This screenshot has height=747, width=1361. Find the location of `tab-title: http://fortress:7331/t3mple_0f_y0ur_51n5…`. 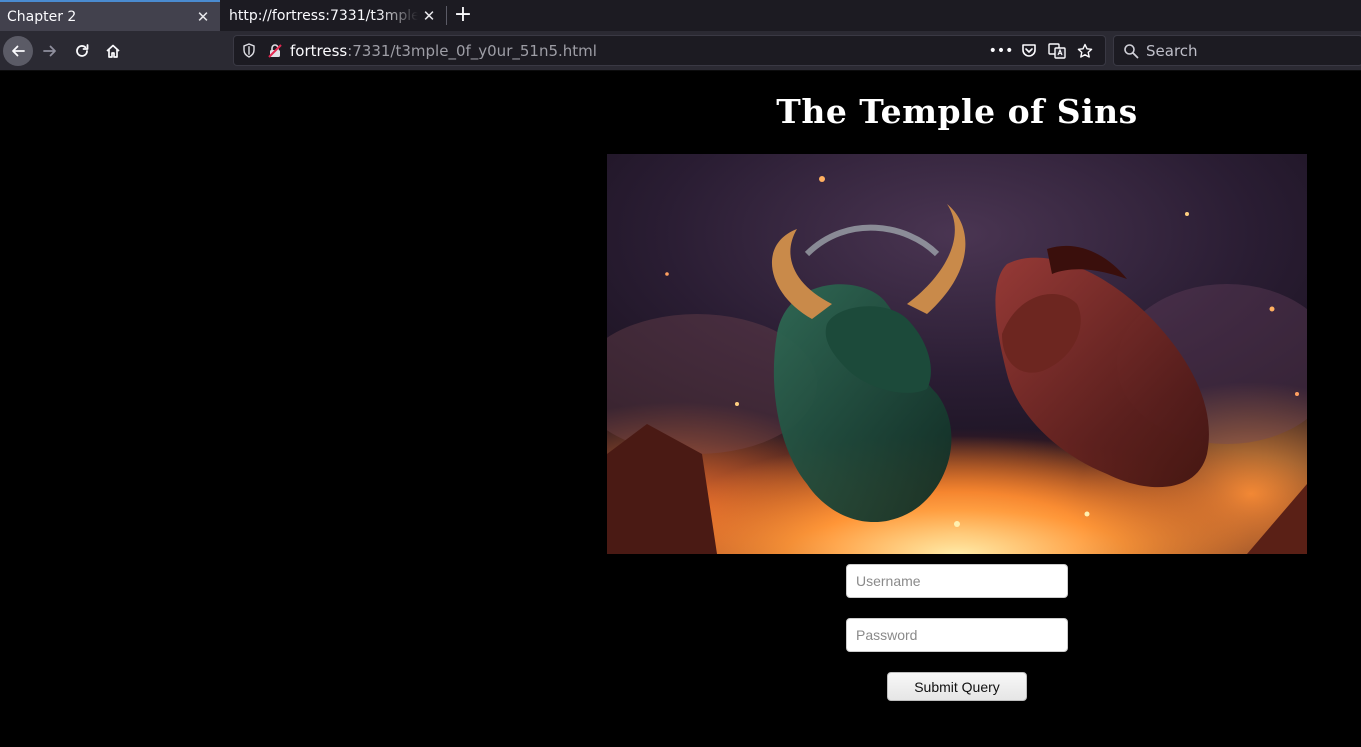

tab-title: http://fortress:7331/t3mple_0f_y0ur_51n5… is located at coordinates (323, 15).